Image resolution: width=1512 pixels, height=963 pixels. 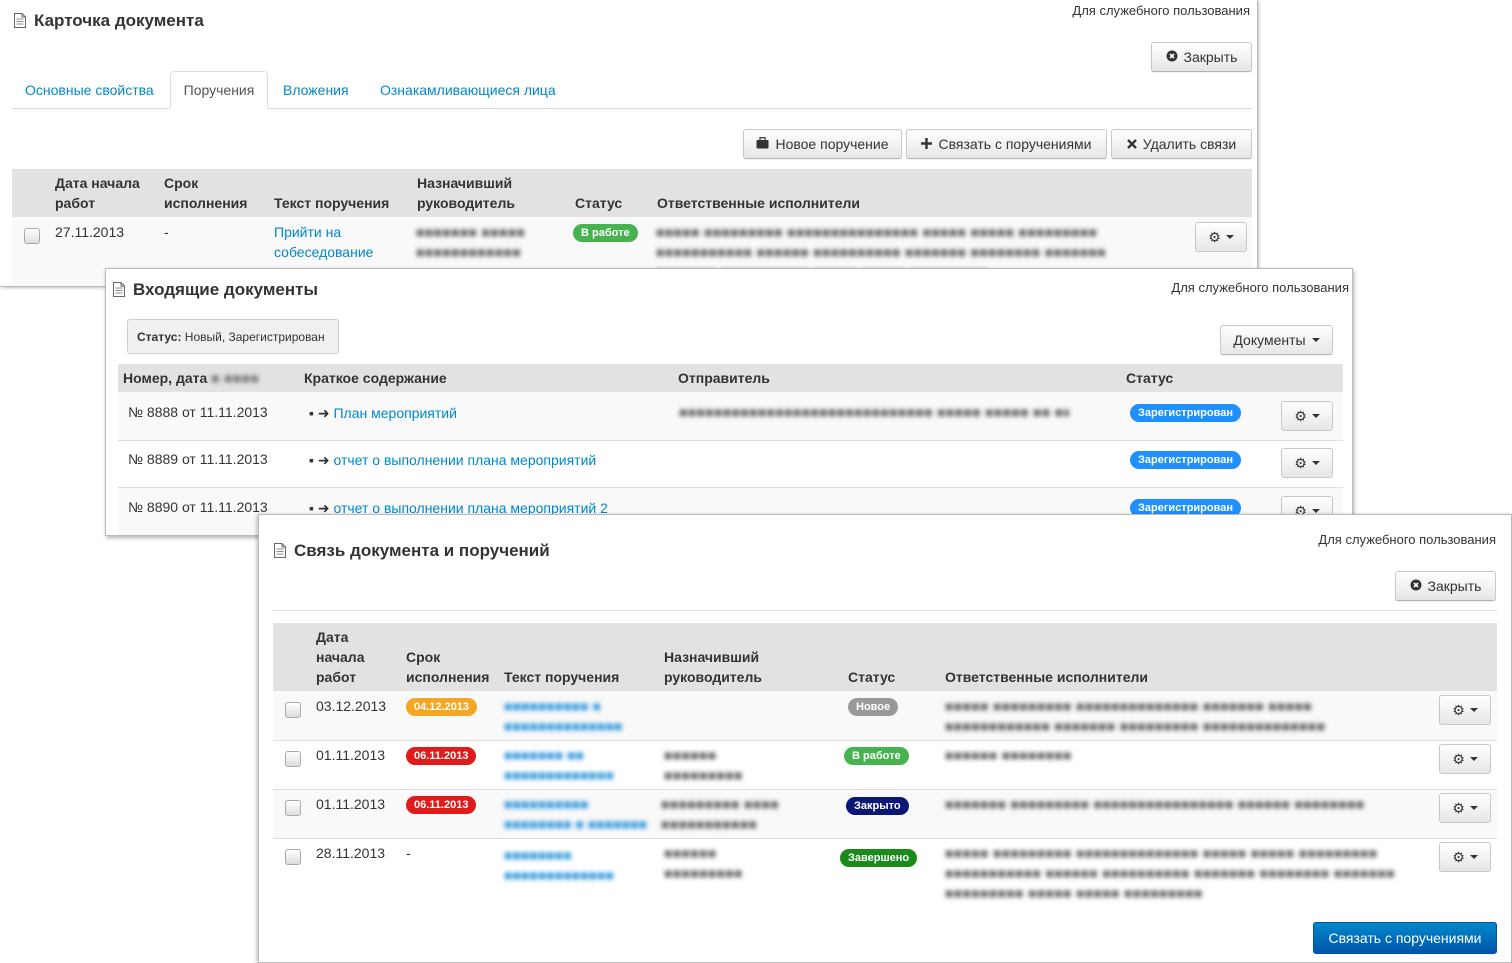 What do you see at coordinates (316, 90) in the screenshot?
I see `tab-attachments: Вложения` at bounding box center [316, 90].